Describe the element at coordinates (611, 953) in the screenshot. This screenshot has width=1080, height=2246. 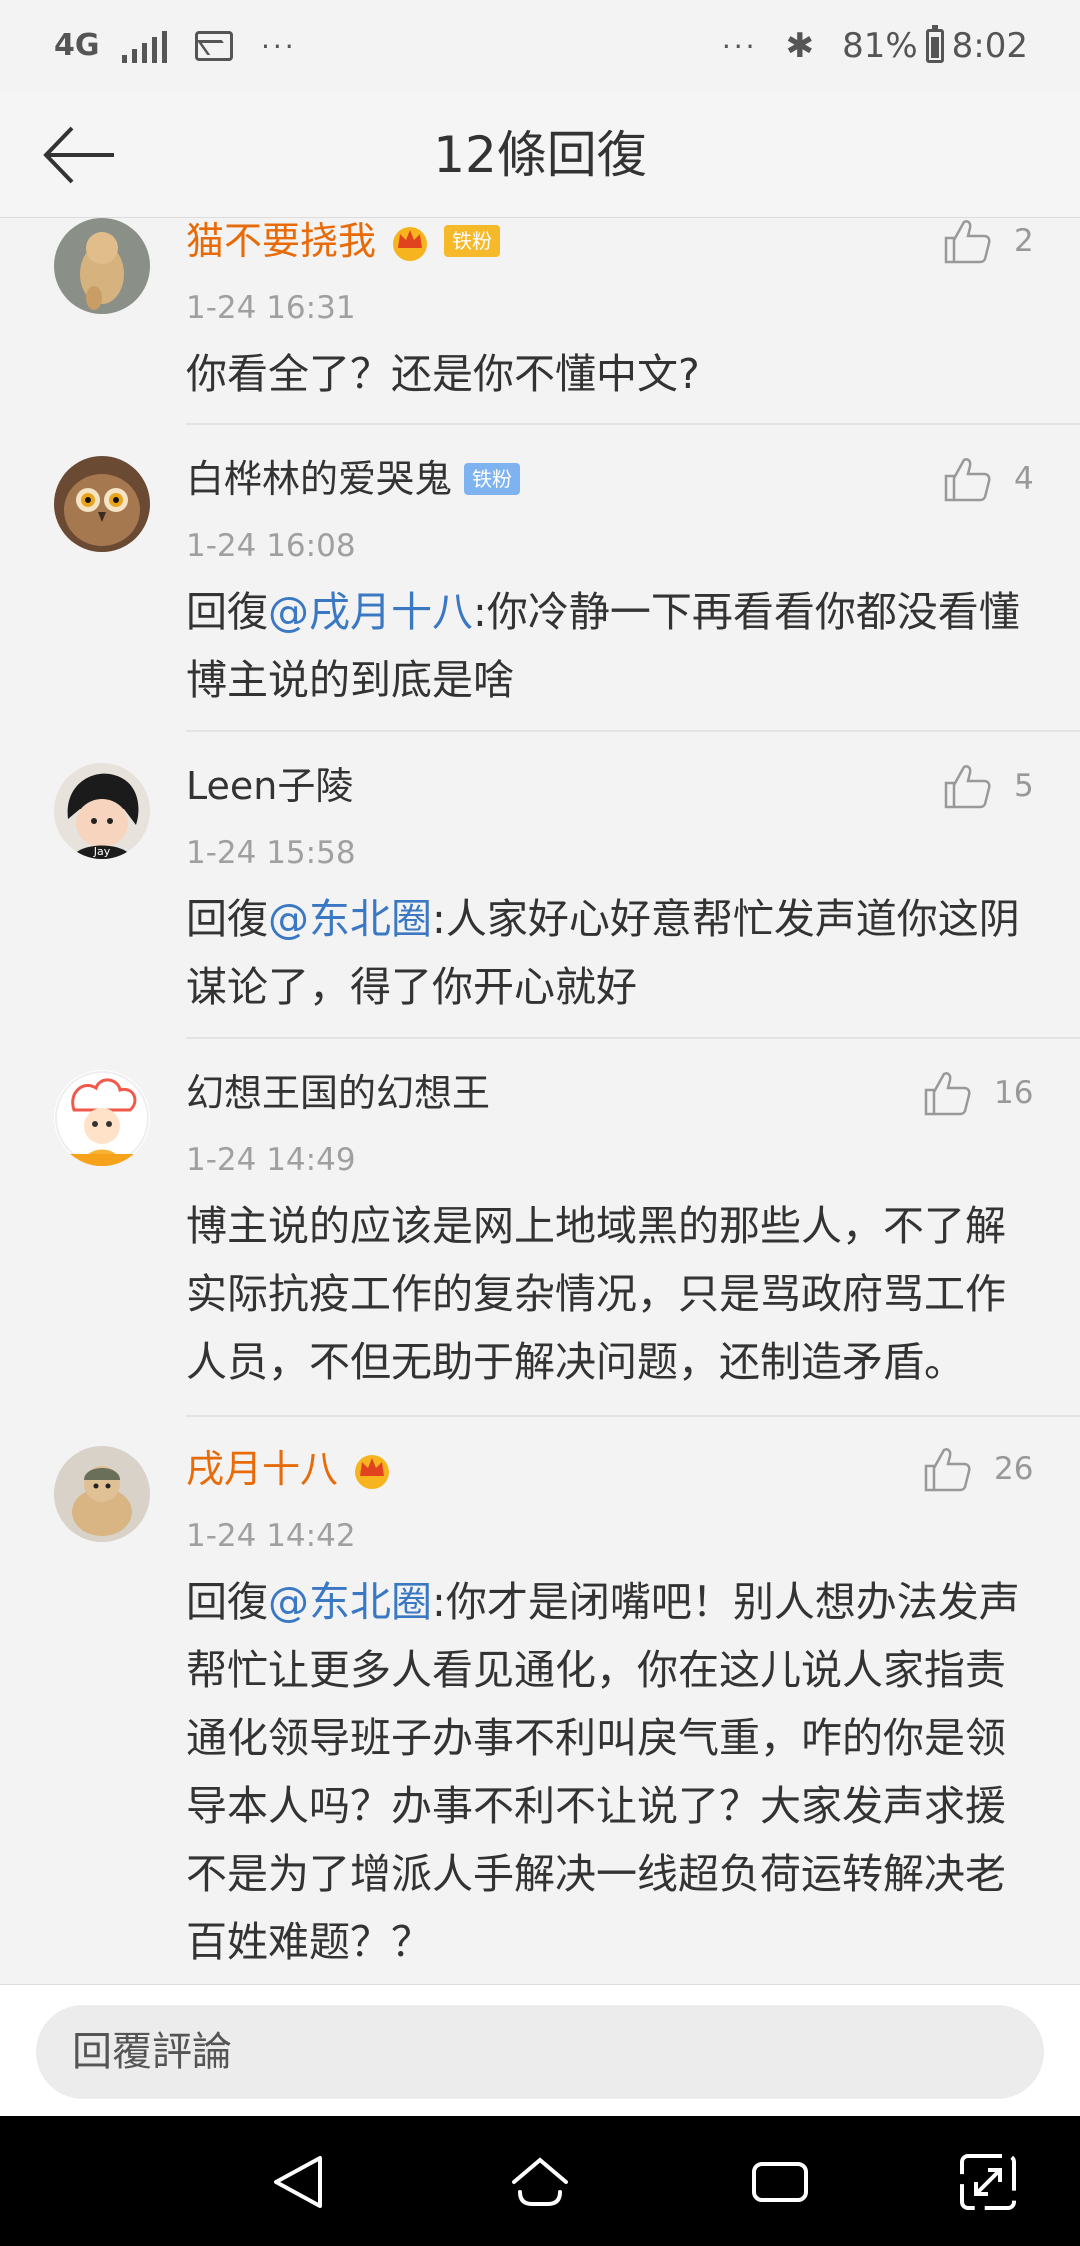
I see `comment-text: 回復@东北圈:人家好心好意帮忙发声道你这阴谋论了，得了你开心就好` at that location.